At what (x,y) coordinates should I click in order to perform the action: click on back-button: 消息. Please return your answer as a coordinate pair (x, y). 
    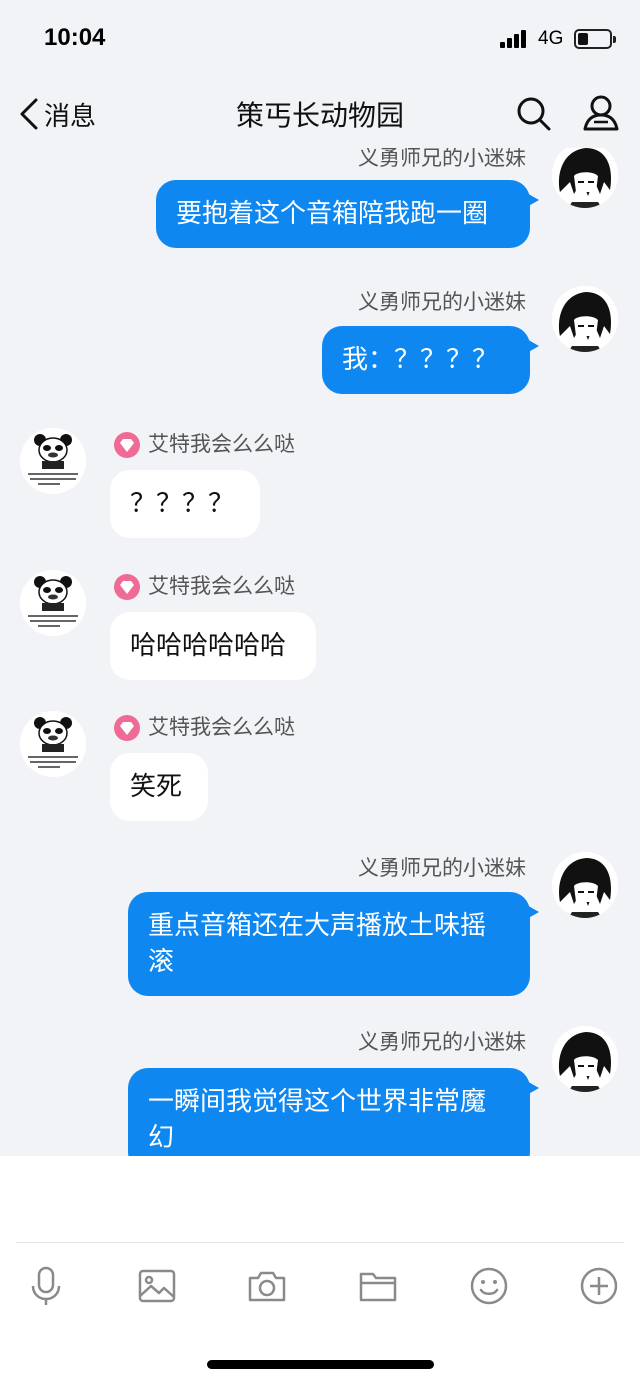
    Looking at the image, I should click on (57, 114).